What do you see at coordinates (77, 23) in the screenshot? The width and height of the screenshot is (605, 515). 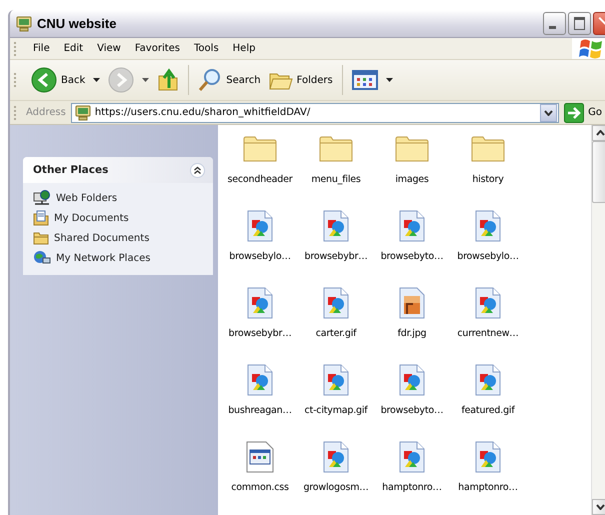 I see `window-title: CNU website` at bounding box center [77, 23].